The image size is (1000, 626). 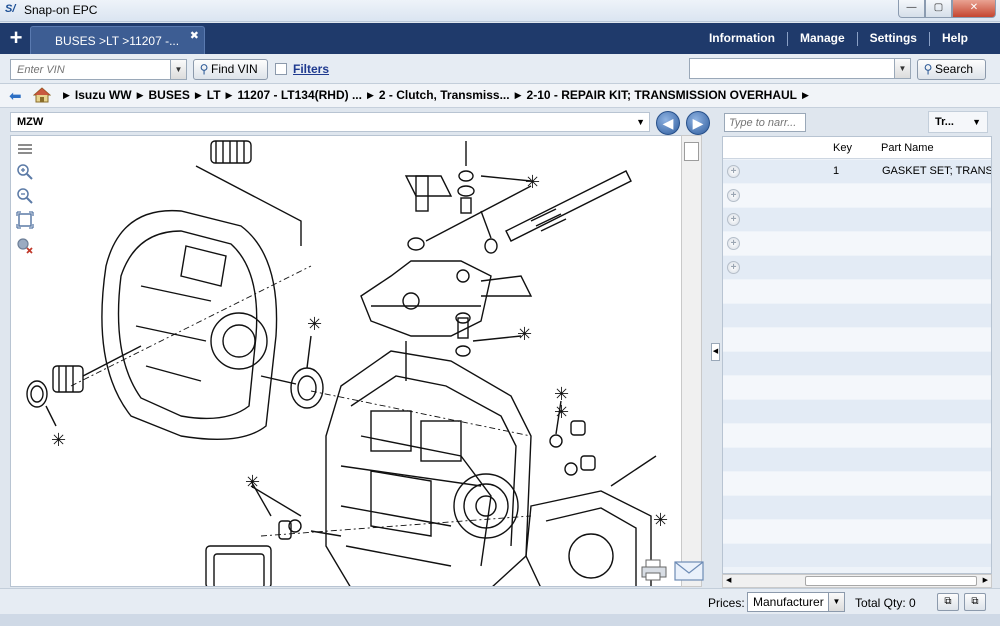 I want to click on email-icon, so click(x=689, y=571).